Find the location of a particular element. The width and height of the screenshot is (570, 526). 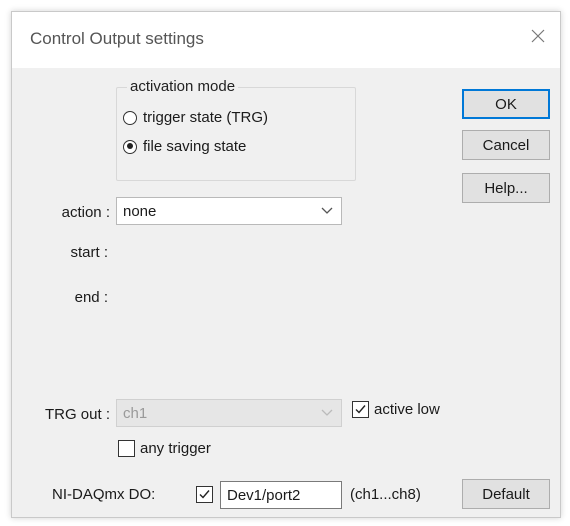

ok-button: OK is located at coordinates (506, 104).